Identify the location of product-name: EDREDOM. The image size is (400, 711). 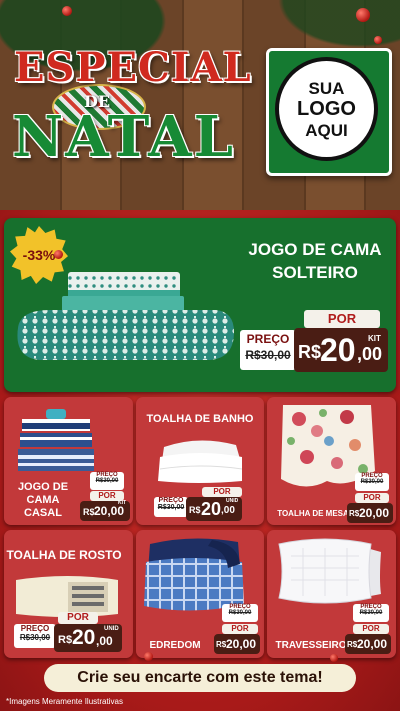
(175, 645).